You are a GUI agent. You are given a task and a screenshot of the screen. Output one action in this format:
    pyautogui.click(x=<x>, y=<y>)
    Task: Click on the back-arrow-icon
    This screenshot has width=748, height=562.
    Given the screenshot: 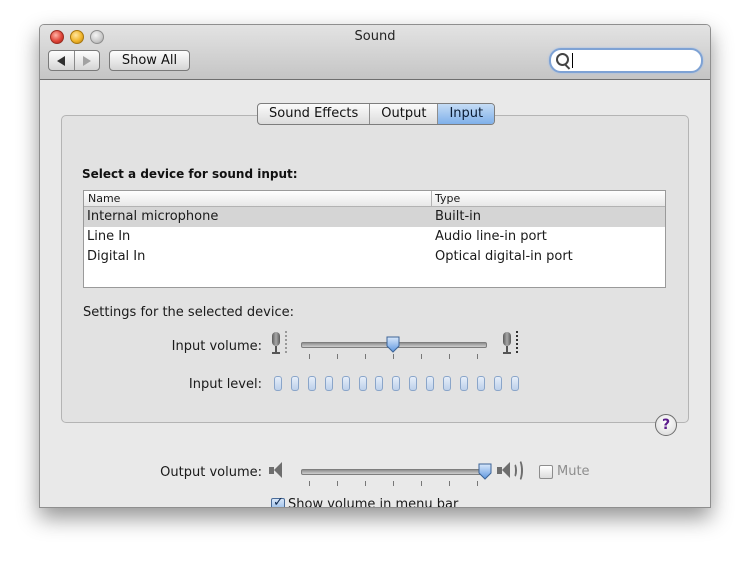 What is the action you would take?
    pyautogui.click(x=61, y=60)
    